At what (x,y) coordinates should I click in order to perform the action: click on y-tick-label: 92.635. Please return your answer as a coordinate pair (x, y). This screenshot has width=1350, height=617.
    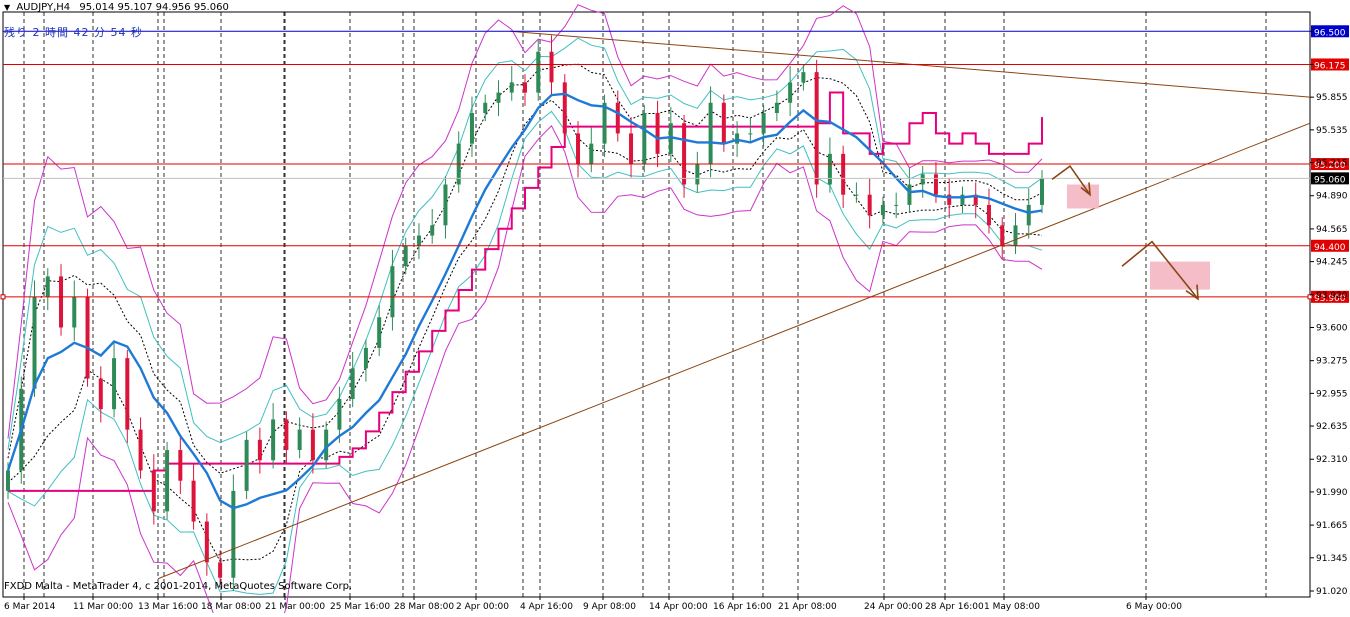
    Looking at the image, I should click on (1332, 427).